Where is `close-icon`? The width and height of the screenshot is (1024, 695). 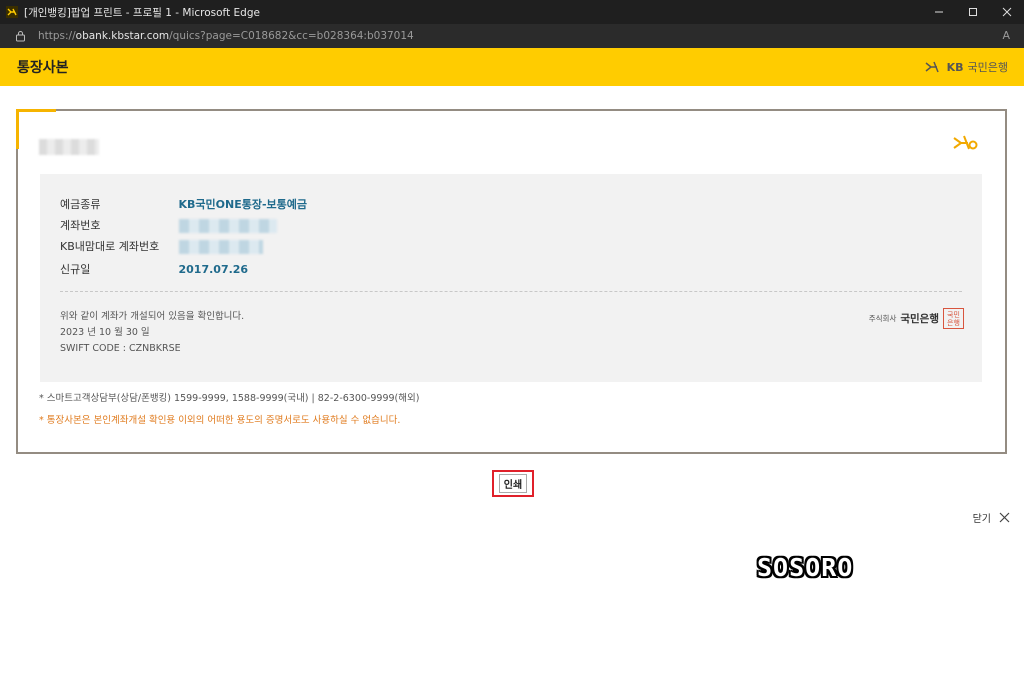
close-icon is located at coordinates (1007, 12).